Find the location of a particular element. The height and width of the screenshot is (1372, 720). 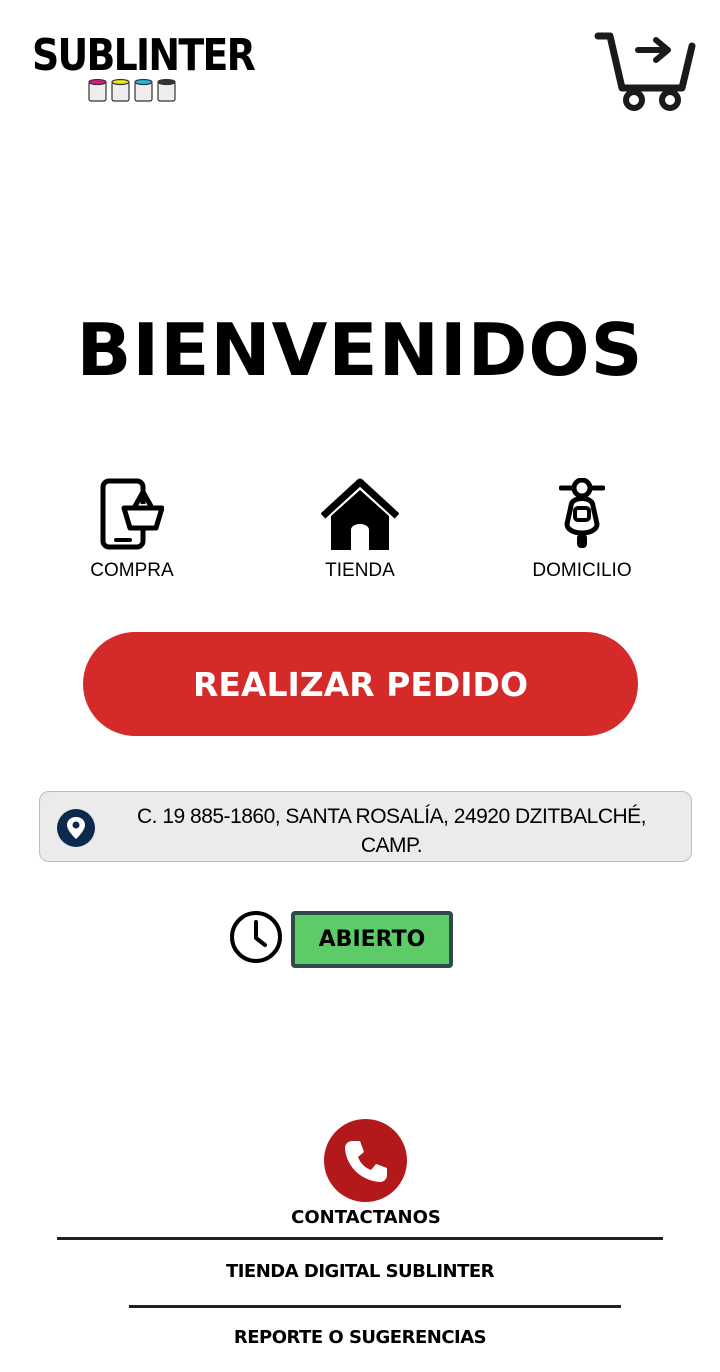

realizar-pedido-button: REALIZAR PEDIDO is located at coordinates (360, 684).